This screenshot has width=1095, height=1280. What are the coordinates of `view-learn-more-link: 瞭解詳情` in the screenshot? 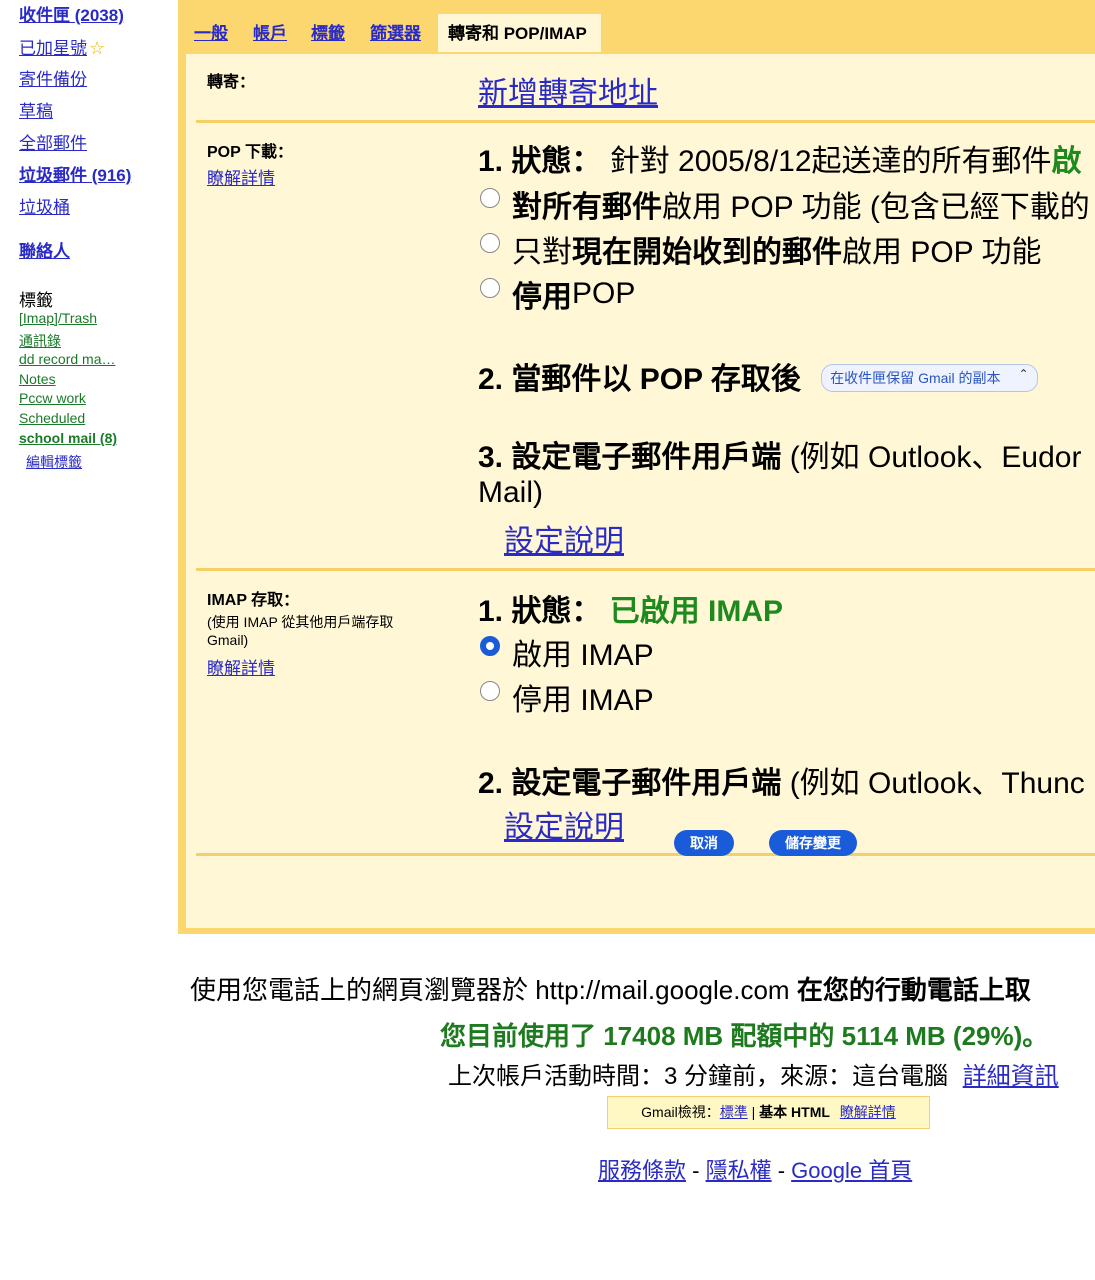 It's located at (868, 1112).